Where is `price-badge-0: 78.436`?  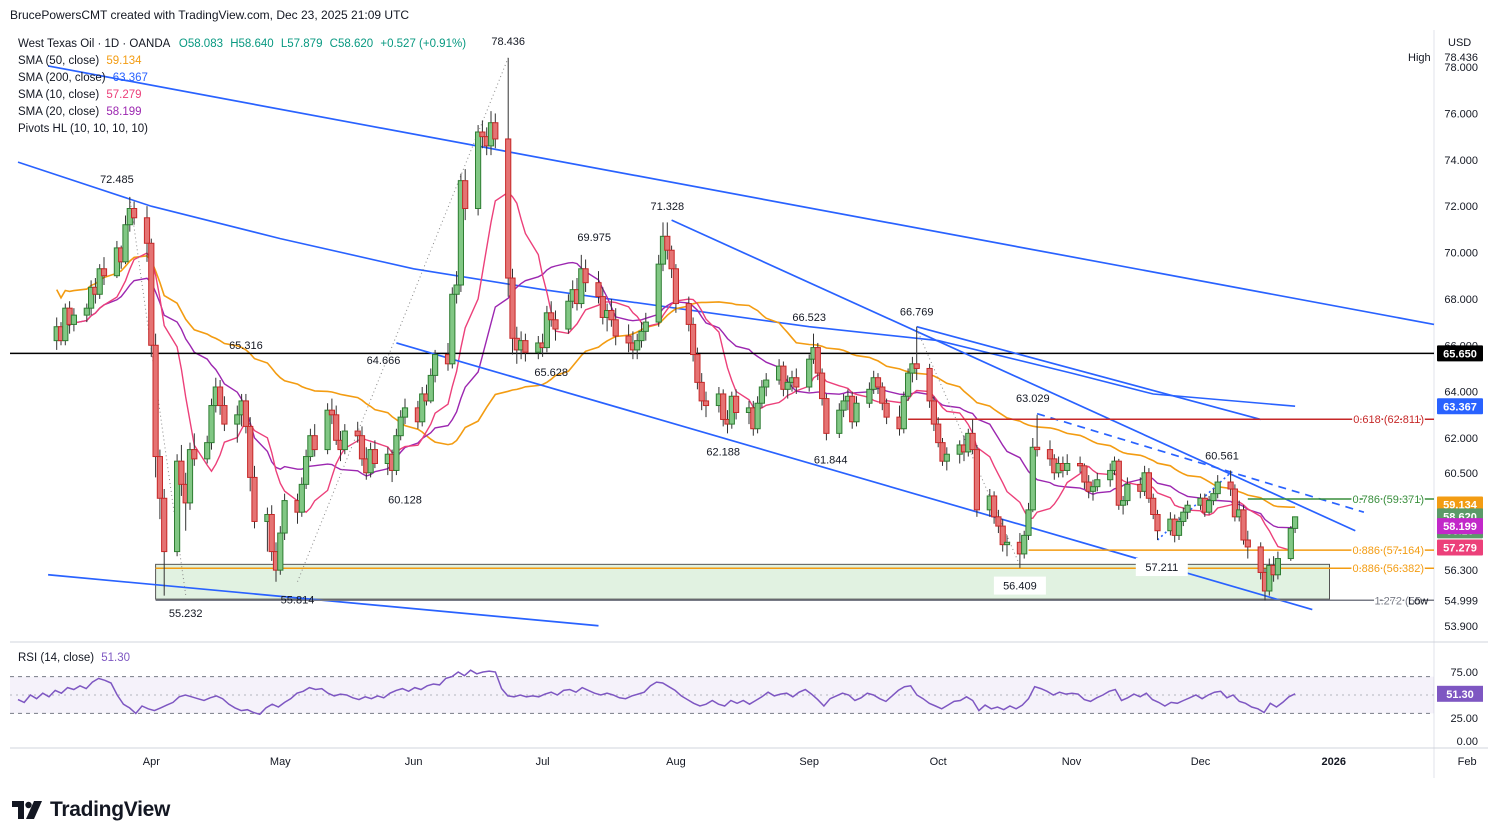
price-badge-0: 78.436 is located at coordinates (1461, 58).